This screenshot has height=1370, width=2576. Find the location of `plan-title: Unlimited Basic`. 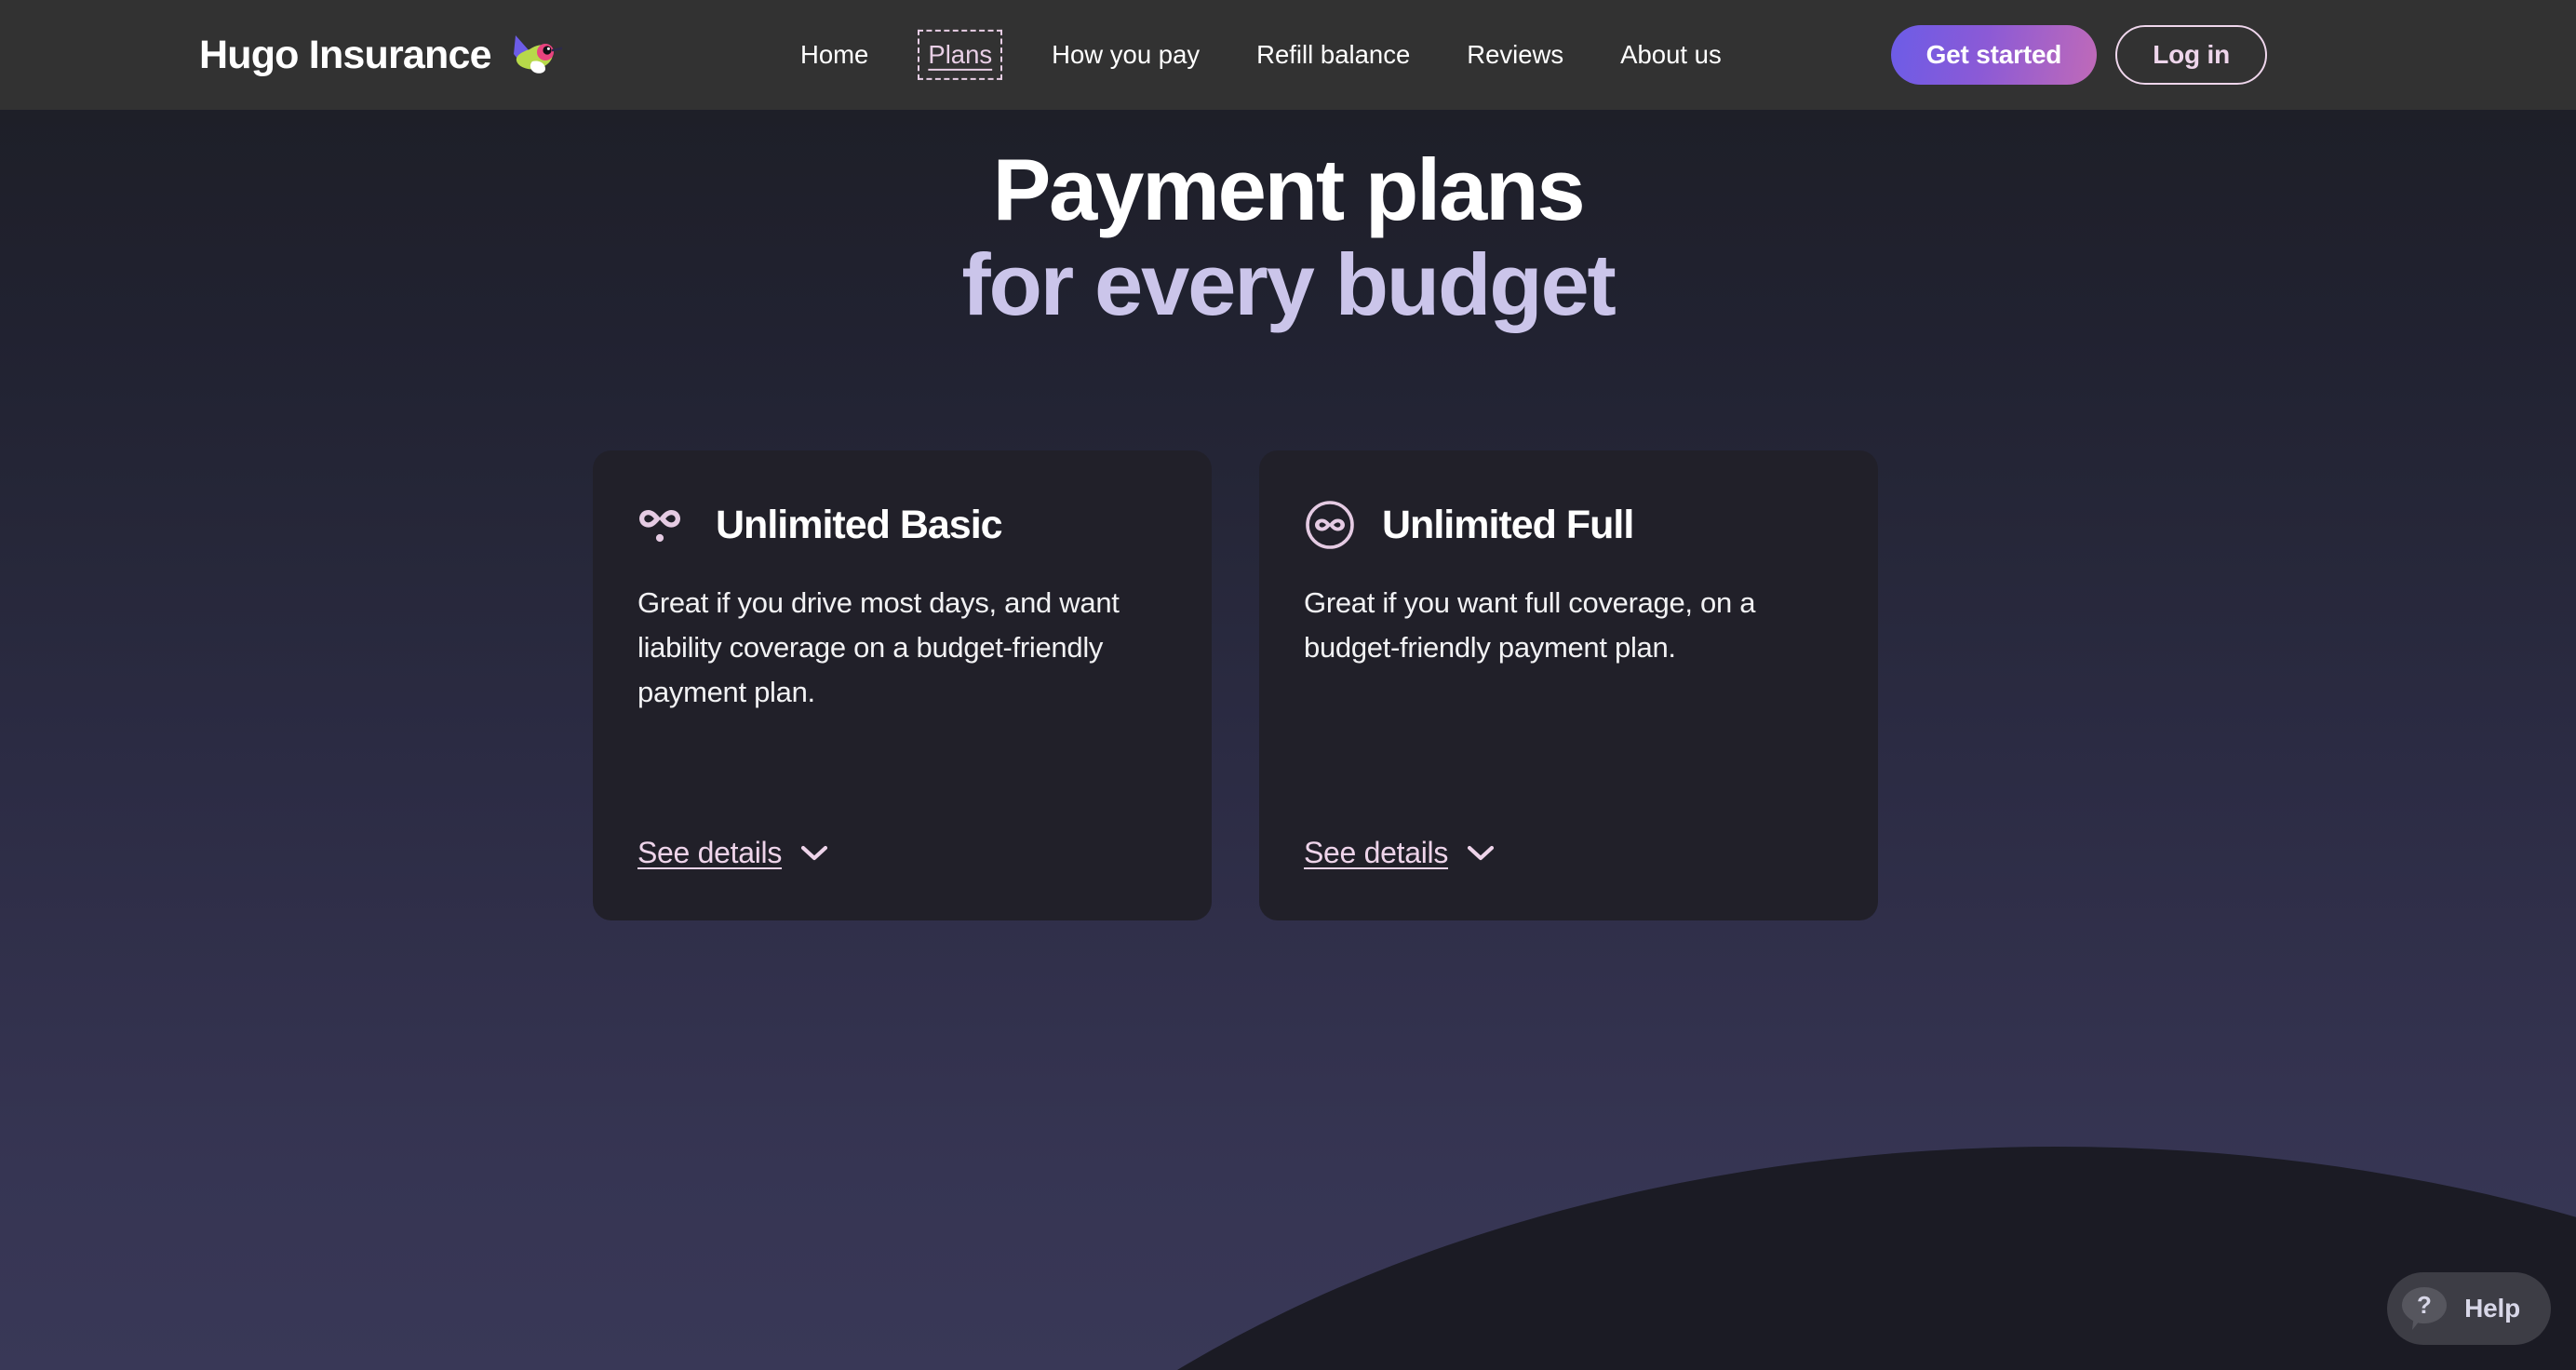

plan-title: Unlimited Basic is located at coordinates (859, 525).